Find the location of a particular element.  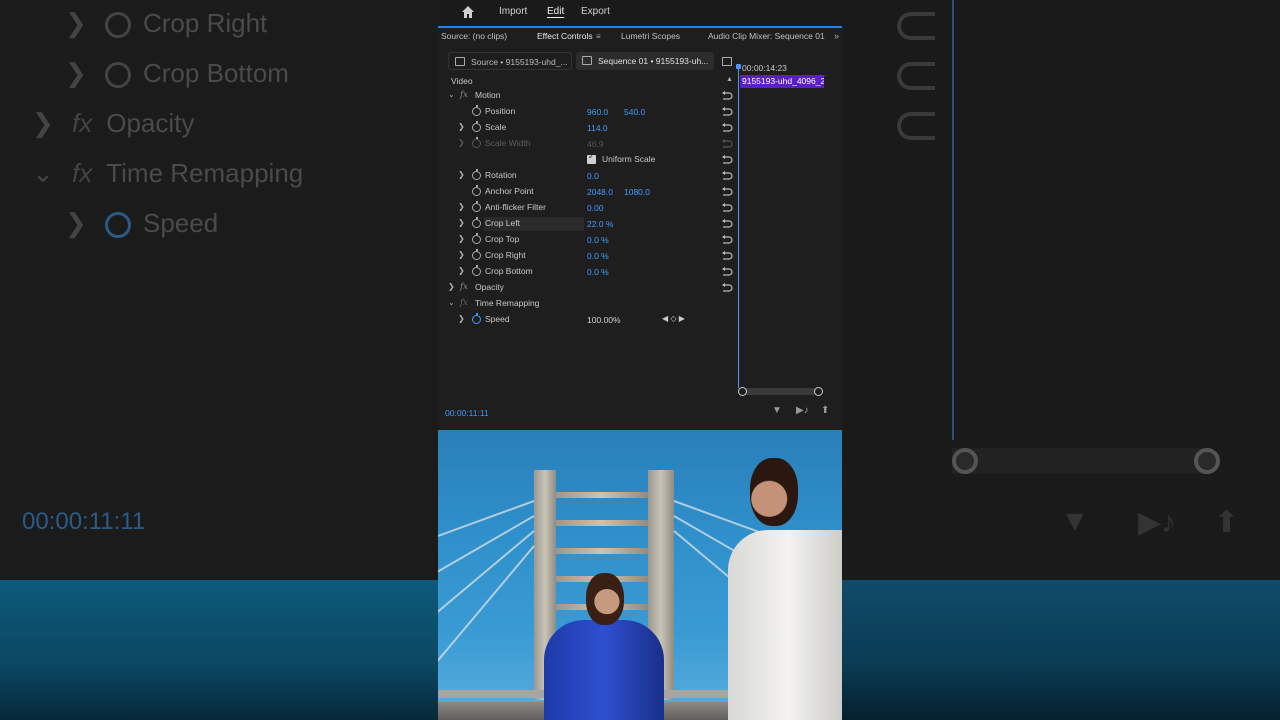

row-anti-flicker: ❯ Anti-flicker Filter 0.00 is located at coordinates (588, 208).